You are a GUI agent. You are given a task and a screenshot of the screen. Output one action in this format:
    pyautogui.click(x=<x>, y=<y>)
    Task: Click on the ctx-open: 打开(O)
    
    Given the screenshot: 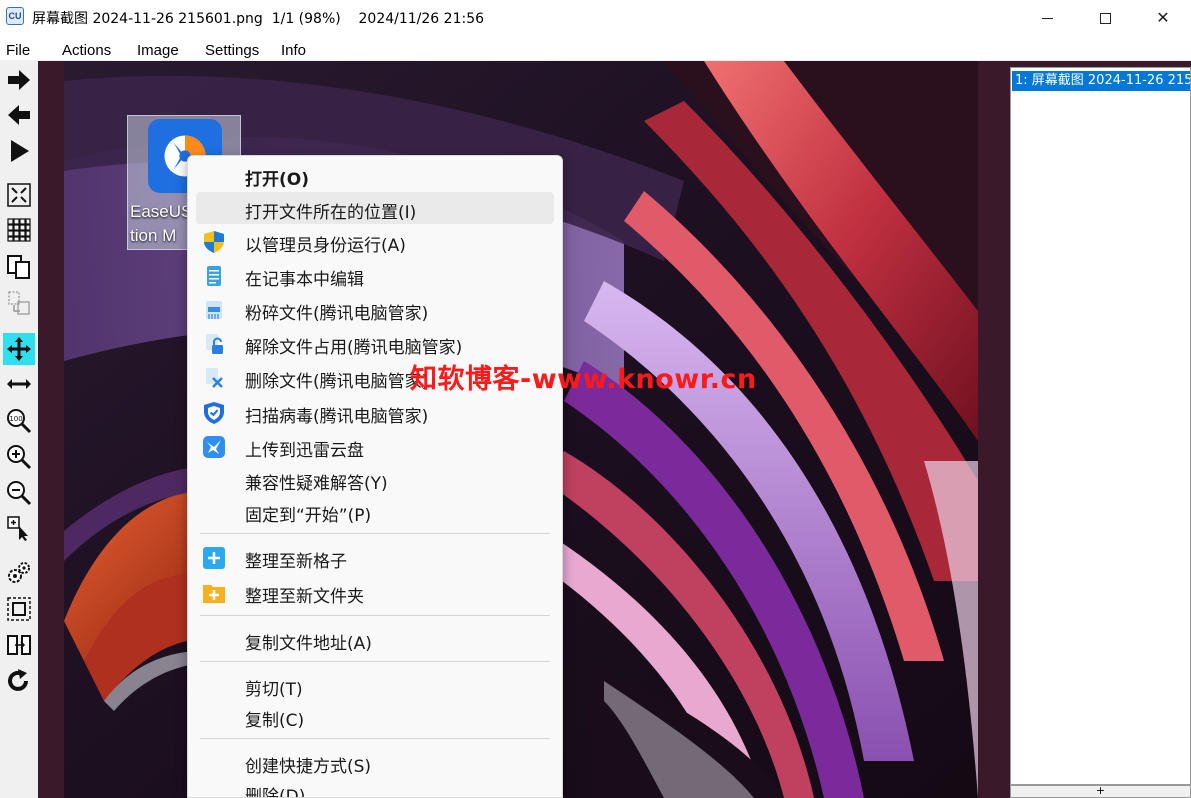 What is the action you would take?
    pyautogui.click(x=375, y=175)
    